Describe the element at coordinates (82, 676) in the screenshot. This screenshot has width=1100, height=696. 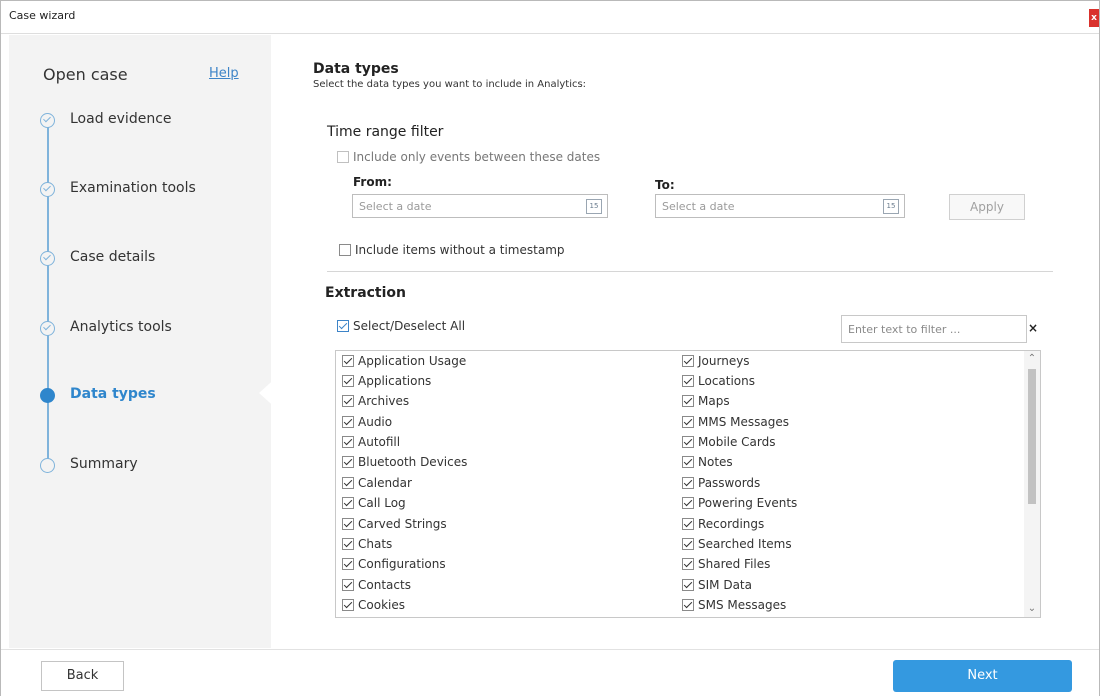
I see `back-button: Back` at that location.